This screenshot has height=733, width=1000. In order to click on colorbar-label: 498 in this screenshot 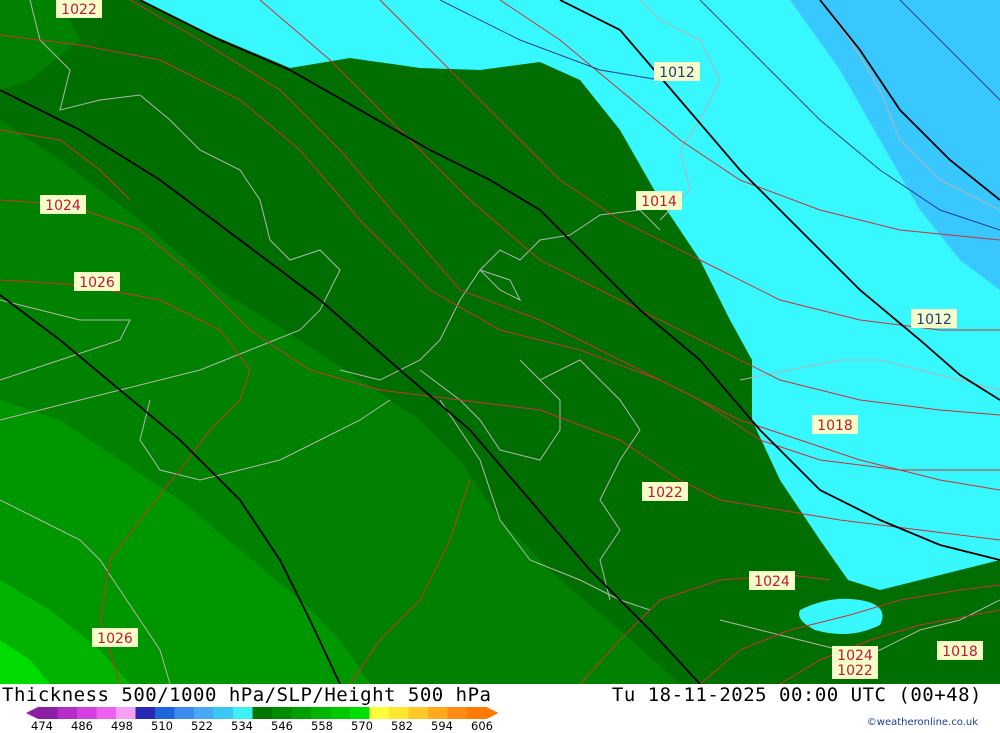, I will do `click(122, 726)`.